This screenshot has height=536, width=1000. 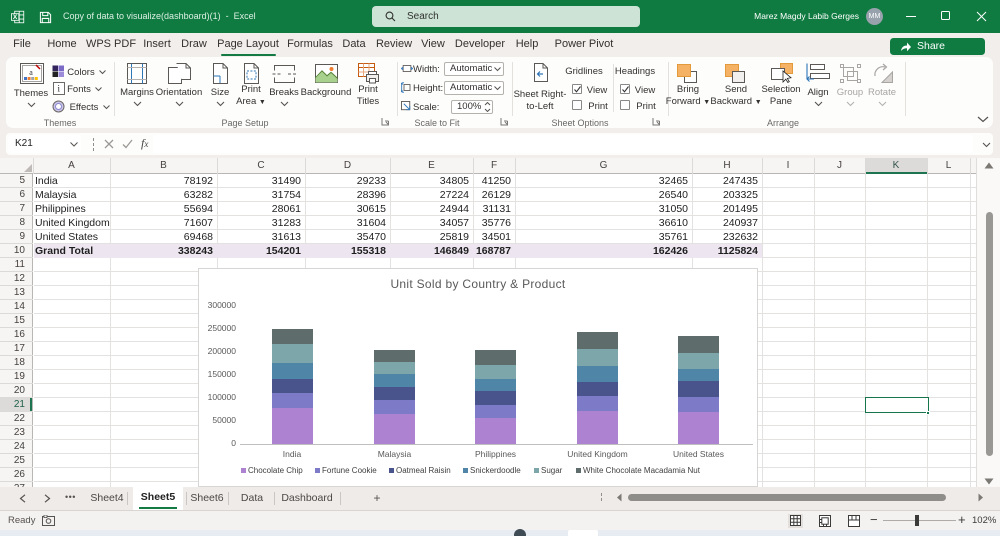 I want to click on svg-text: a, so click(x=31, y=72).